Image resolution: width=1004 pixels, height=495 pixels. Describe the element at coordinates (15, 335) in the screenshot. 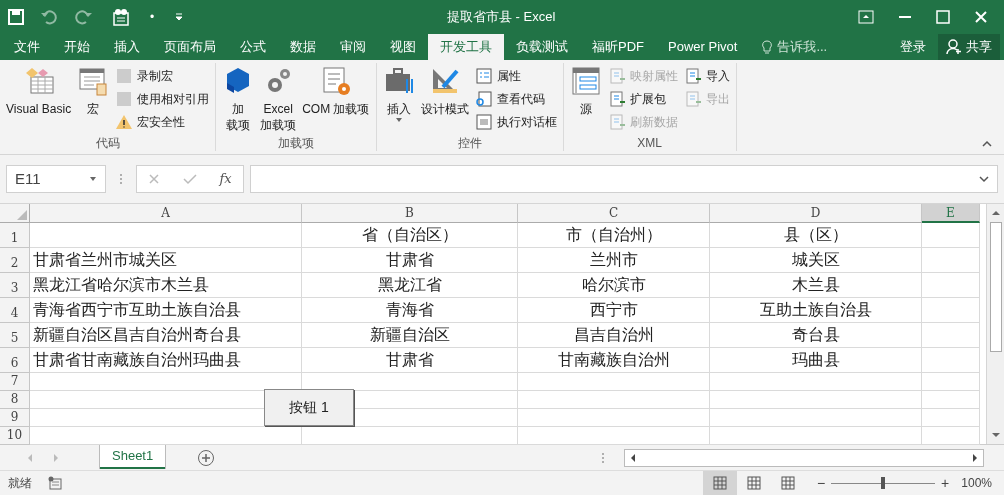

I see `row-header: 5` at that location.